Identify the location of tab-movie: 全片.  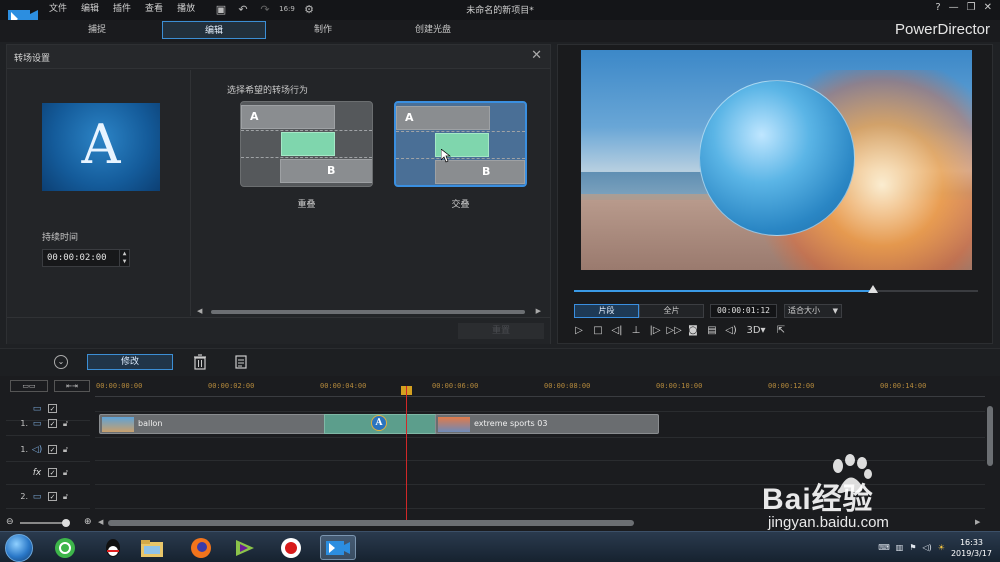
(671, 311).